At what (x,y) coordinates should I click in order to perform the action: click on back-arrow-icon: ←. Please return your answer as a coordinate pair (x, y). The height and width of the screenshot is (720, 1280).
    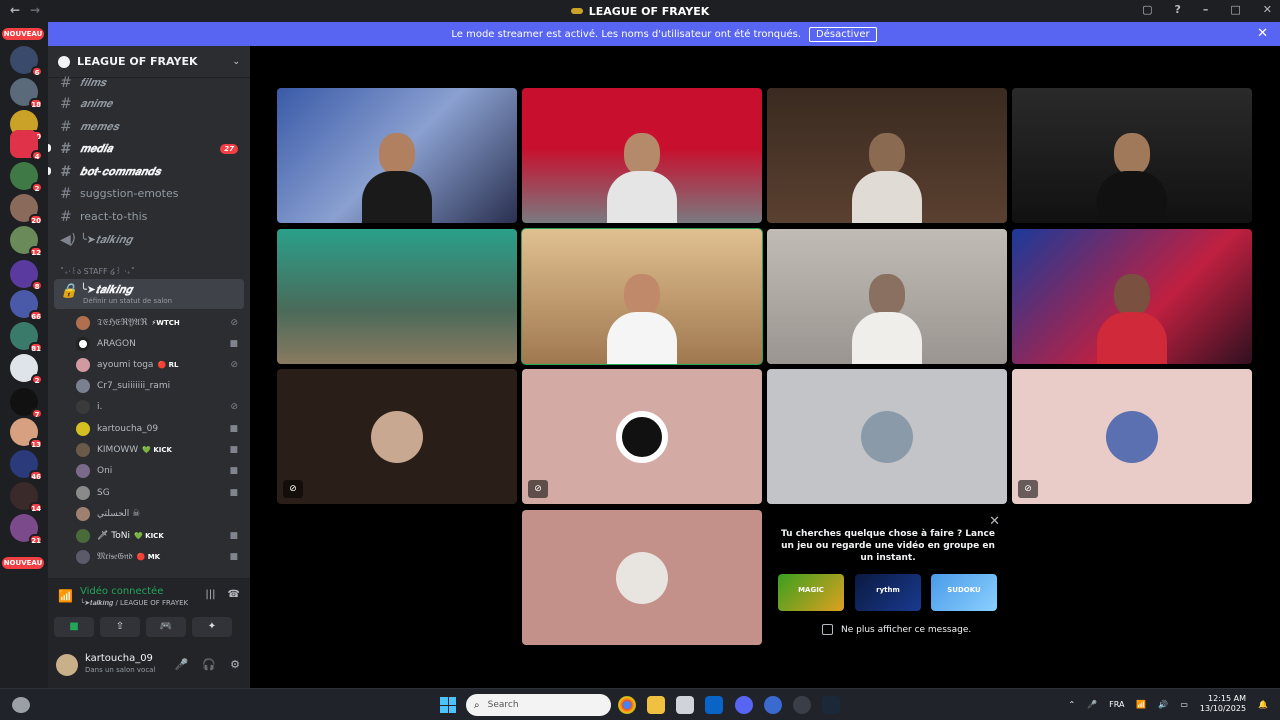
    Looking at the image, I should click on (15, 10).